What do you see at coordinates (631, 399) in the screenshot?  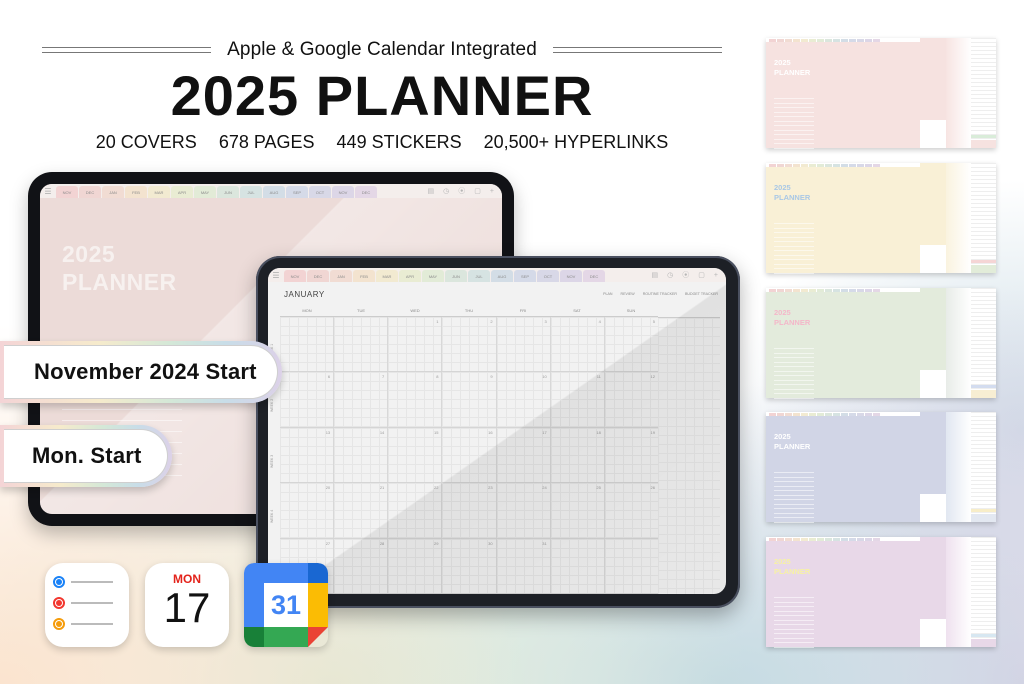 I see `calendar-day-cell: 12` at bounding box center [631, 399].